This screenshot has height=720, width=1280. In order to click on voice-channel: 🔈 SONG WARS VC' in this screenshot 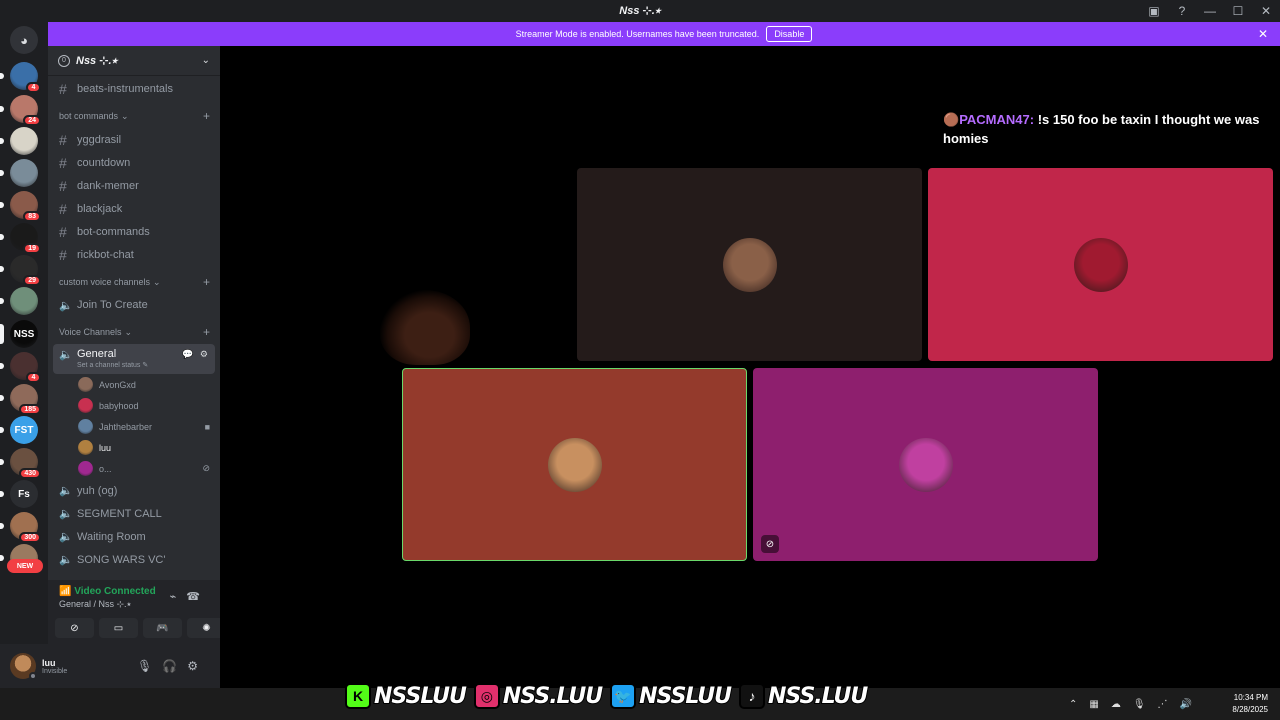, I will do `click(134, 559)`.